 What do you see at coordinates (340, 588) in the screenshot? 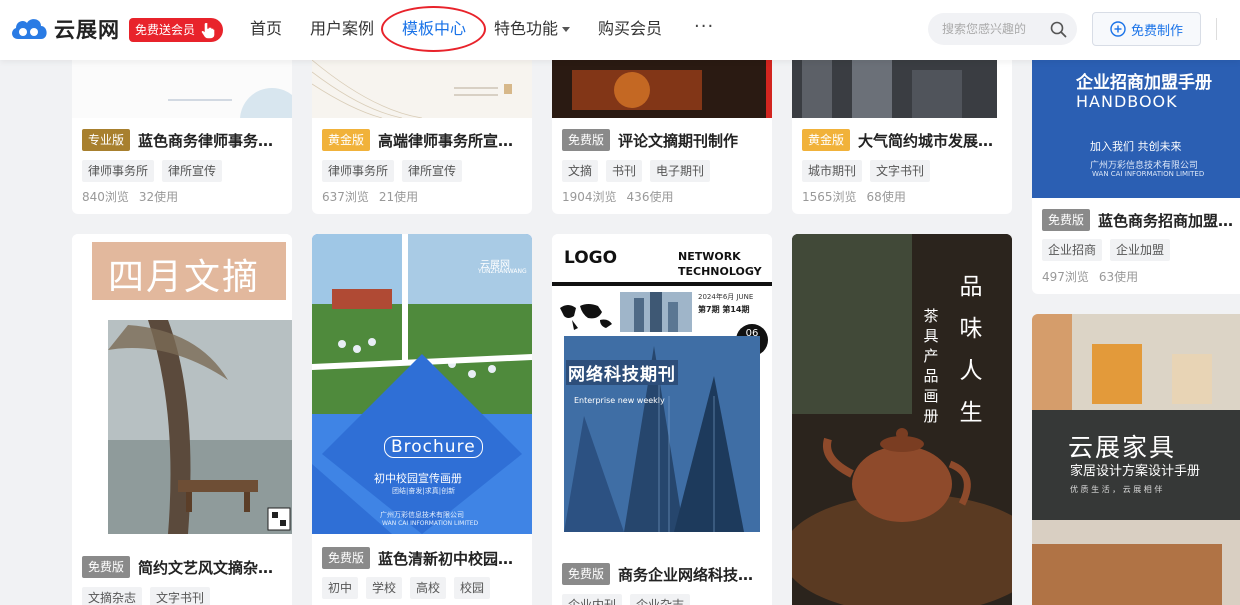
I see `tag: 初中` at bounding box center [340, 588].